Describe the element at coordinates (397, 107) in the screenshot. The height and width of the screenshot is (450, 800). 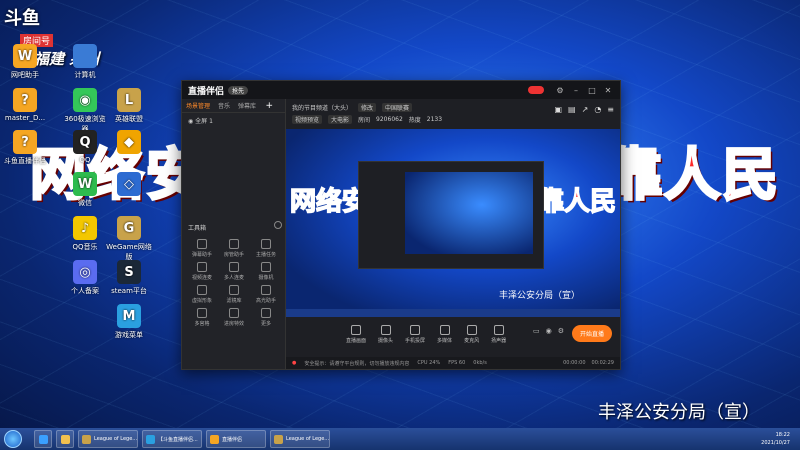
I see `category-tag: 中国联赛` at that location.